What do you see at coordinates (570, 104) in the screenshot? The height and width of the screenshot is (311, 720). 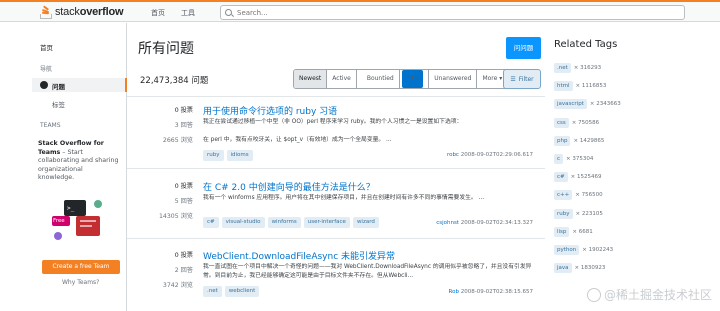 I see `related-tag: javascript` at bounding box center [570, 104].